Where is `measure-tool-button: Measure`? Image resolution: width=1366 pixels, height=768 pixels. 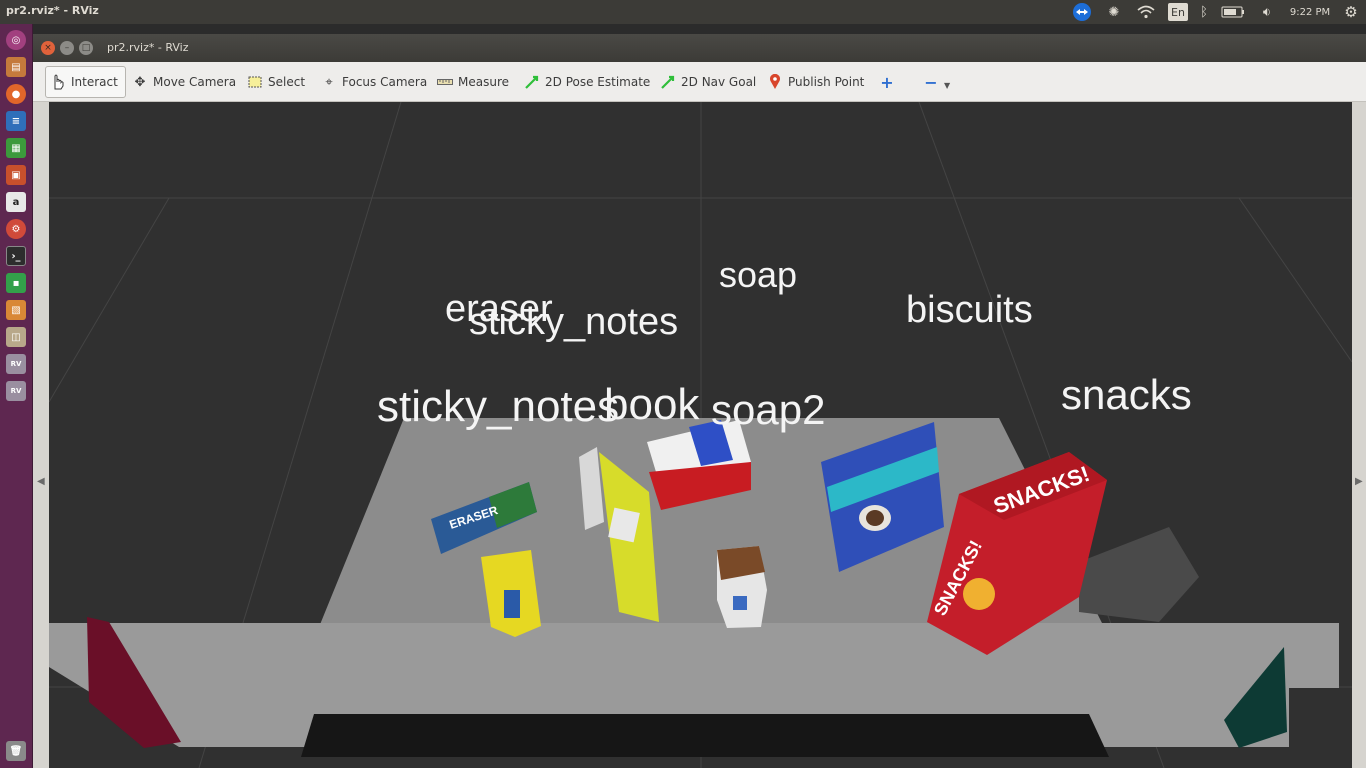 measure-tool-button: Measure is located at coordinates (473, 82).